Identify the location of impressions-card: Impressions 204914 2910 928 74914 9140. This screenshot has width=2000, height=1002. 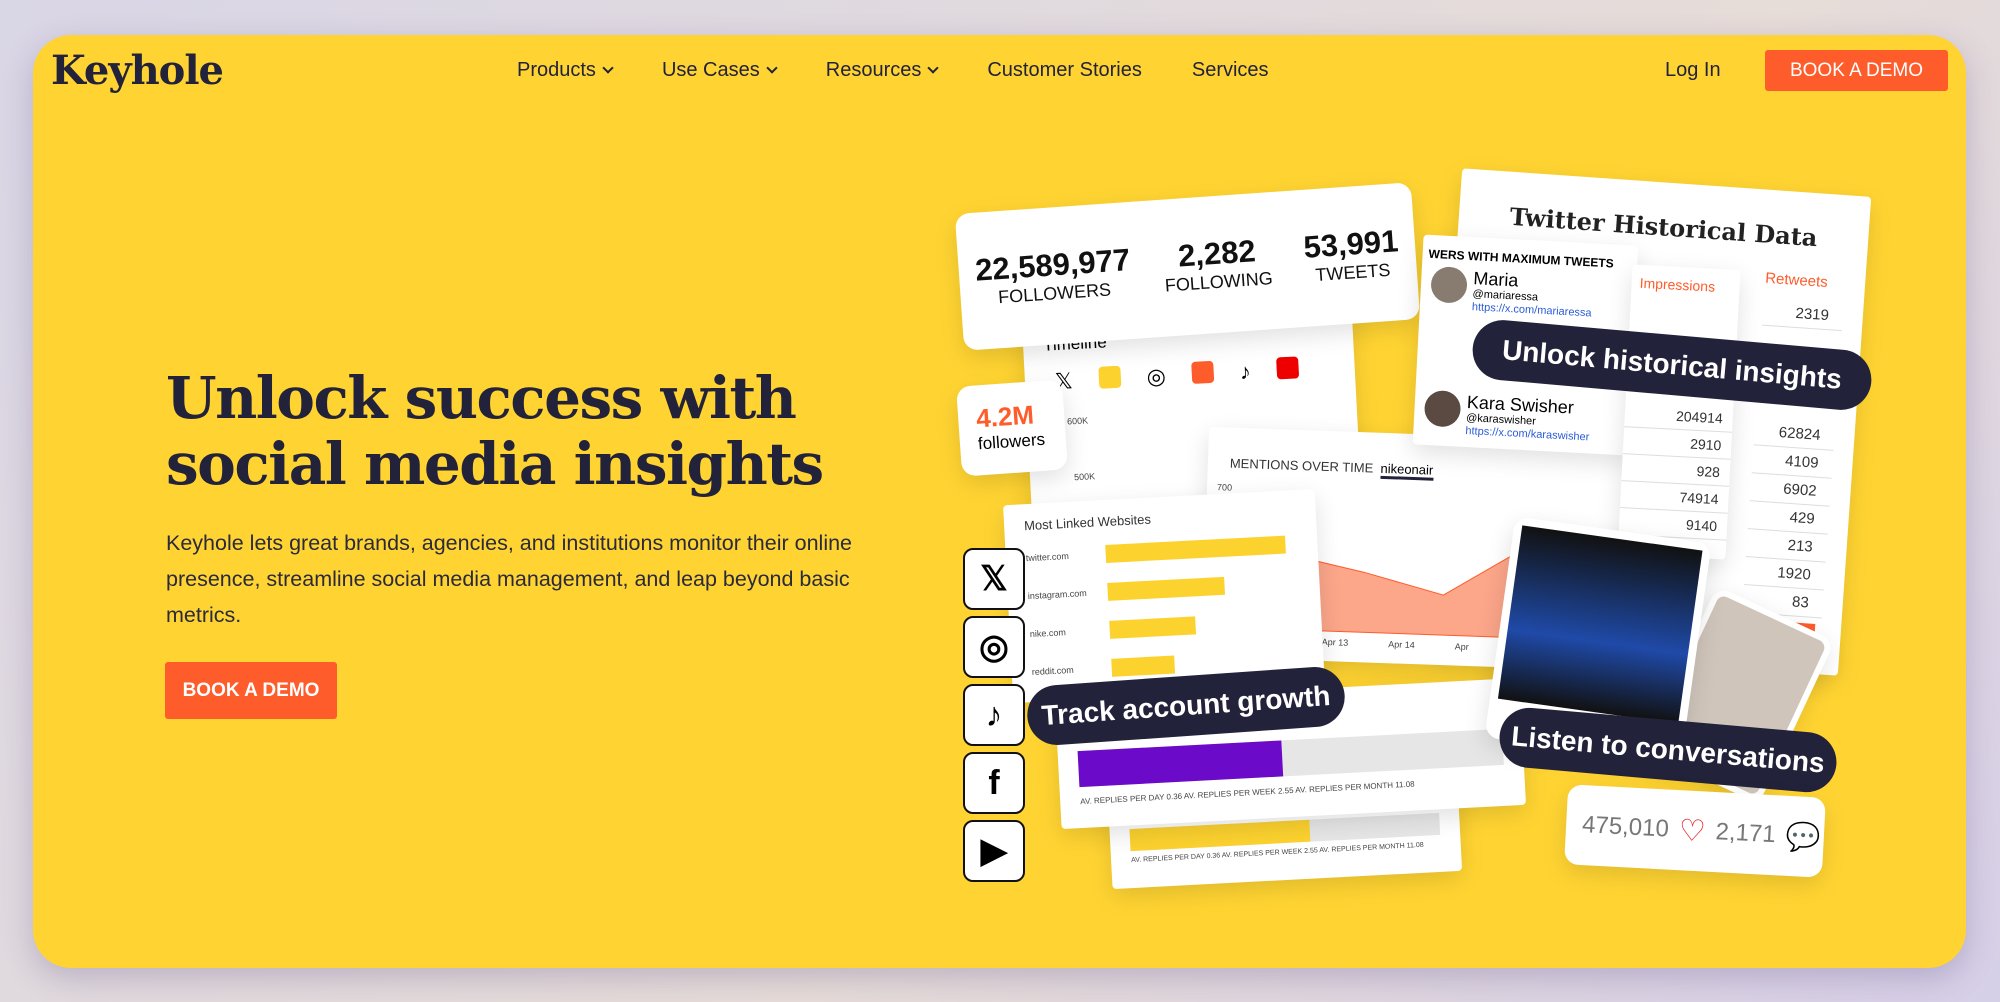
(1679, 412).